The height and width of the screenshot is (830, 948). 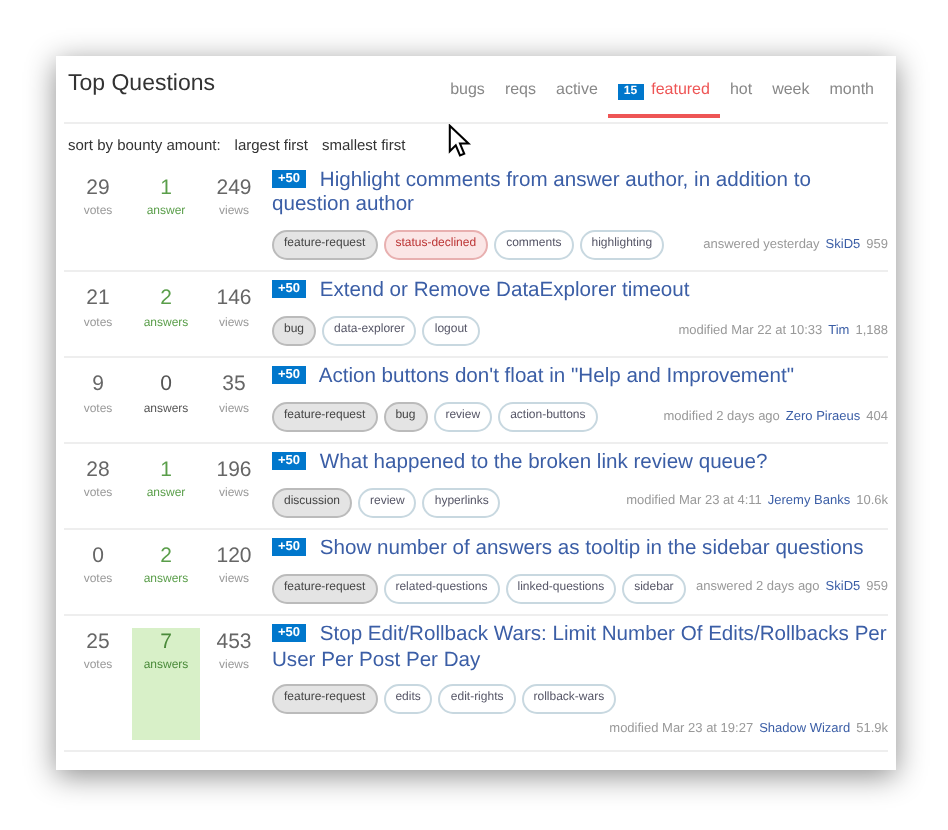 I want to click on question-link: $^{+50}$ What happened to the broken link review queue?, so click(x=580, y=464).